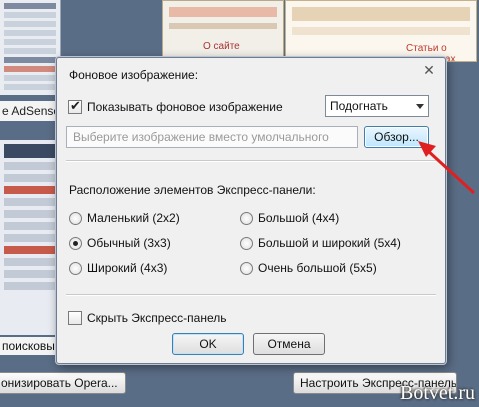 The width and height of the screenshot is (479, 407). What do you see at coordinates (212, 137) in the screenshot?
I see `image-path-input: Выберите изображение вместо умолчального` at bounding box center [212, 137].